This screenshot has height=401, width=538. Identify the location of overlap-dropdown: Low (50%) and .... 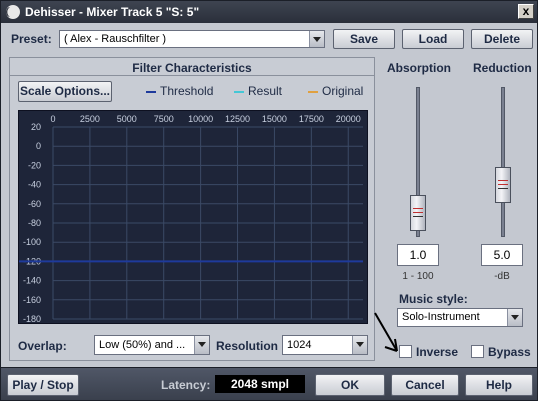
(152, 345).